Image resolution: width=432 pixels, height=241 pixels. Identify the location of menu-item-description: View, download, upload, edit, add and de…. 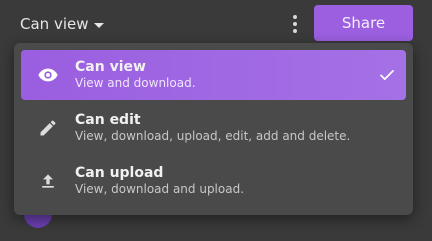
(213, 136).